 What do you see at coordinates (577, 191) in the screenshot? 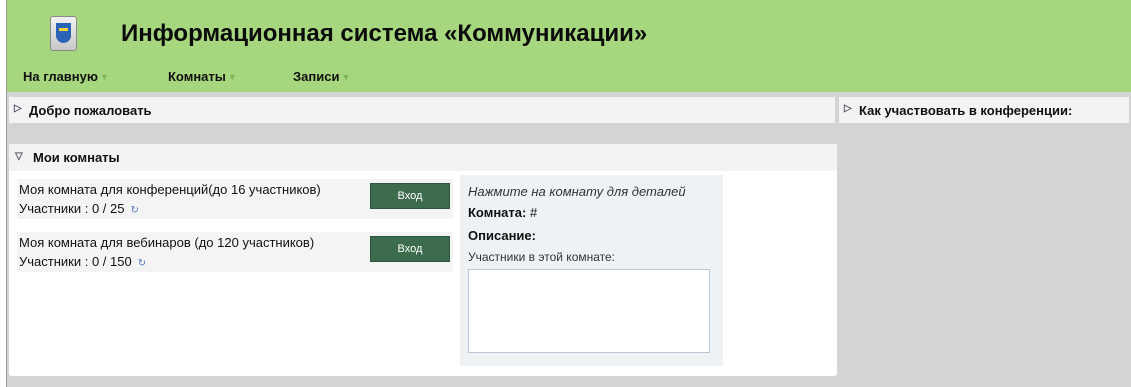
I see `details-hint: Нажмите на комнату для деталей` at bounding box center [577, 191].